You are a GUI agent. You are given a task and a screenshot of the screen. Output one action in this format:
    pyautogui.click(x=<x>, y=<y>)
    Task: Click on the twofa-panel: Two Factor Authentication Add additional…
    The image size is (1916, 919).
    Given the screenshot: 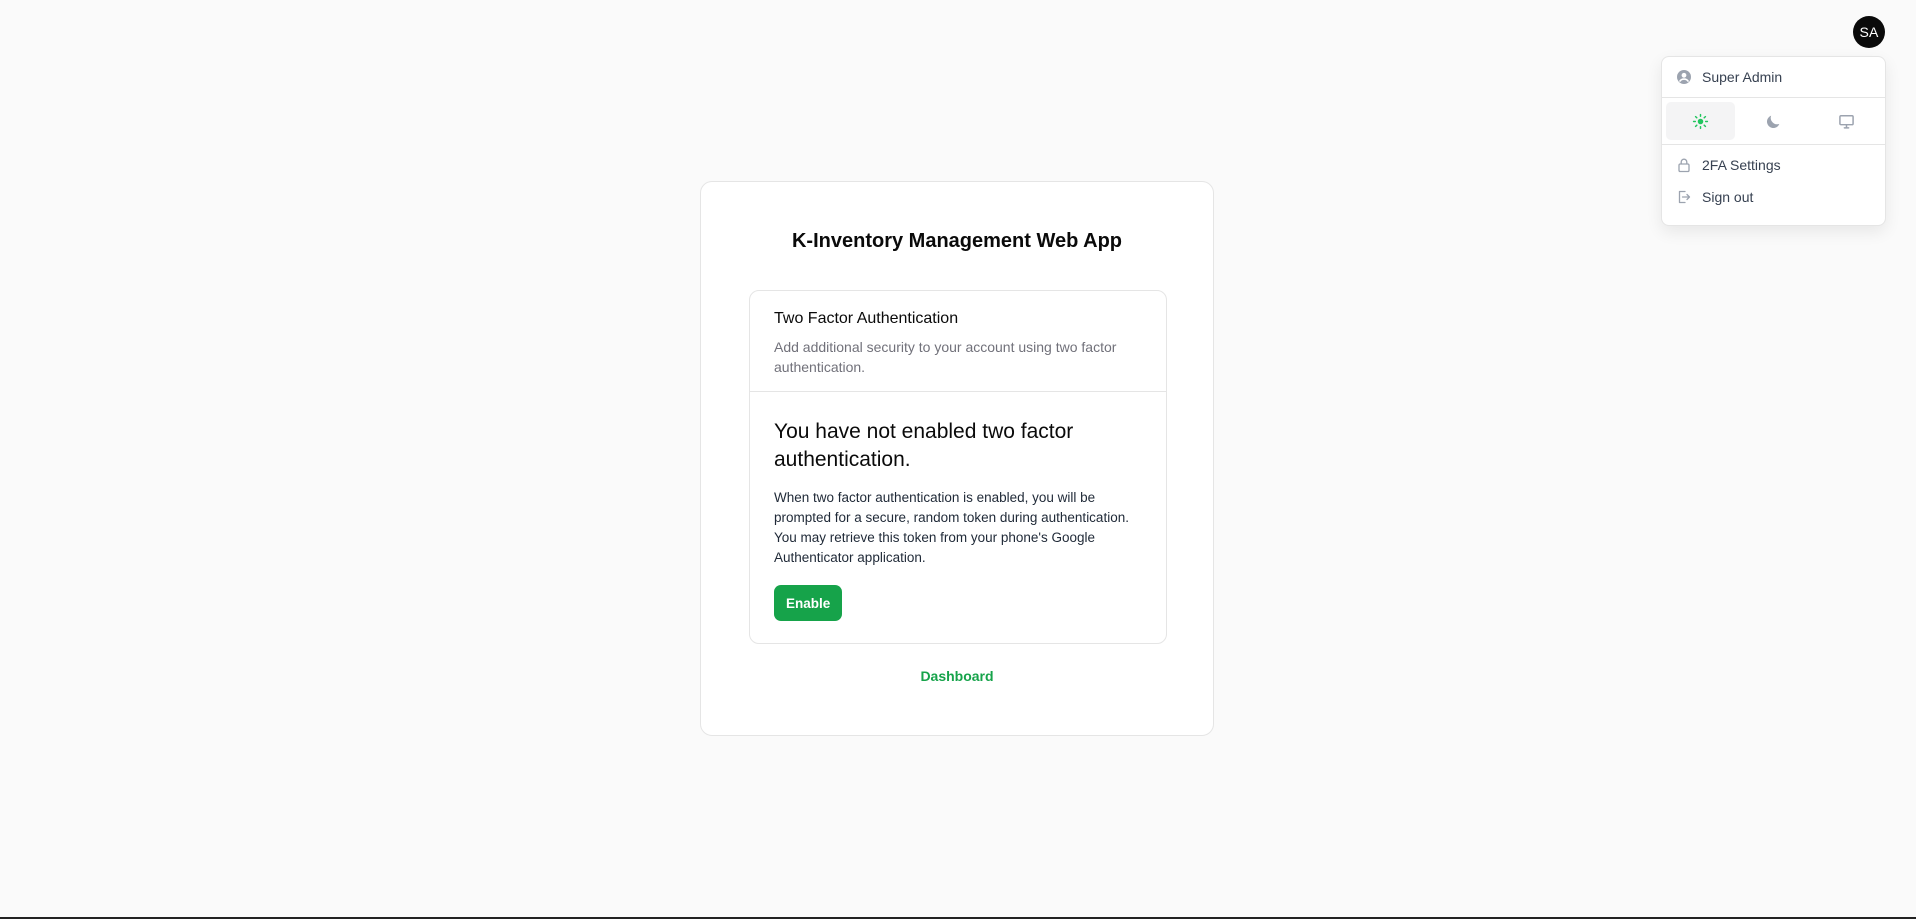 What is the action you would take?
    pyautogui.click(x=958, y=467)
    